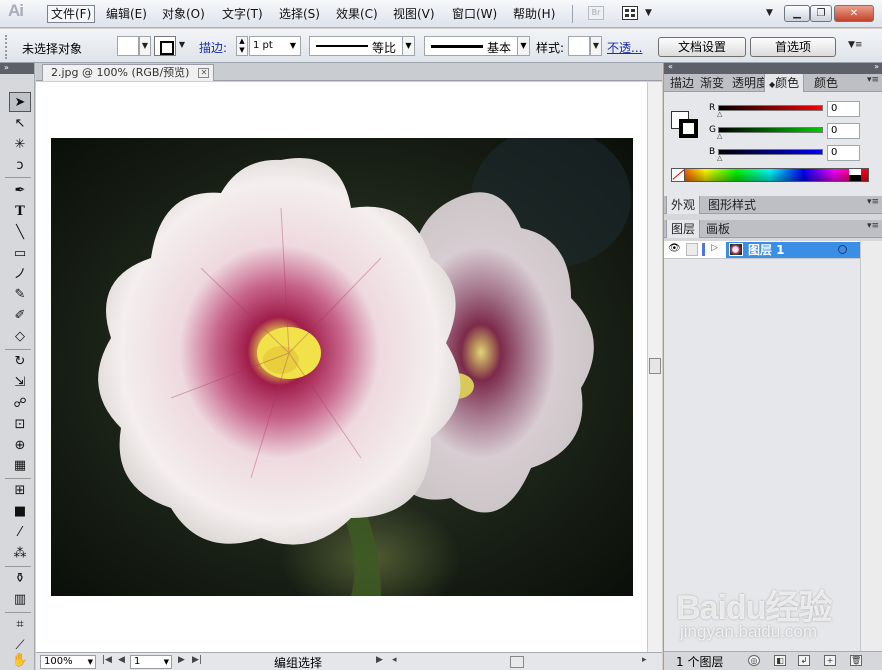 The height and width of the screenshot is (670, 882). What do you see at coordinates (204, 73) in the screenshot?
I see `close-icon: ✕` at bounding box center [204, 73].